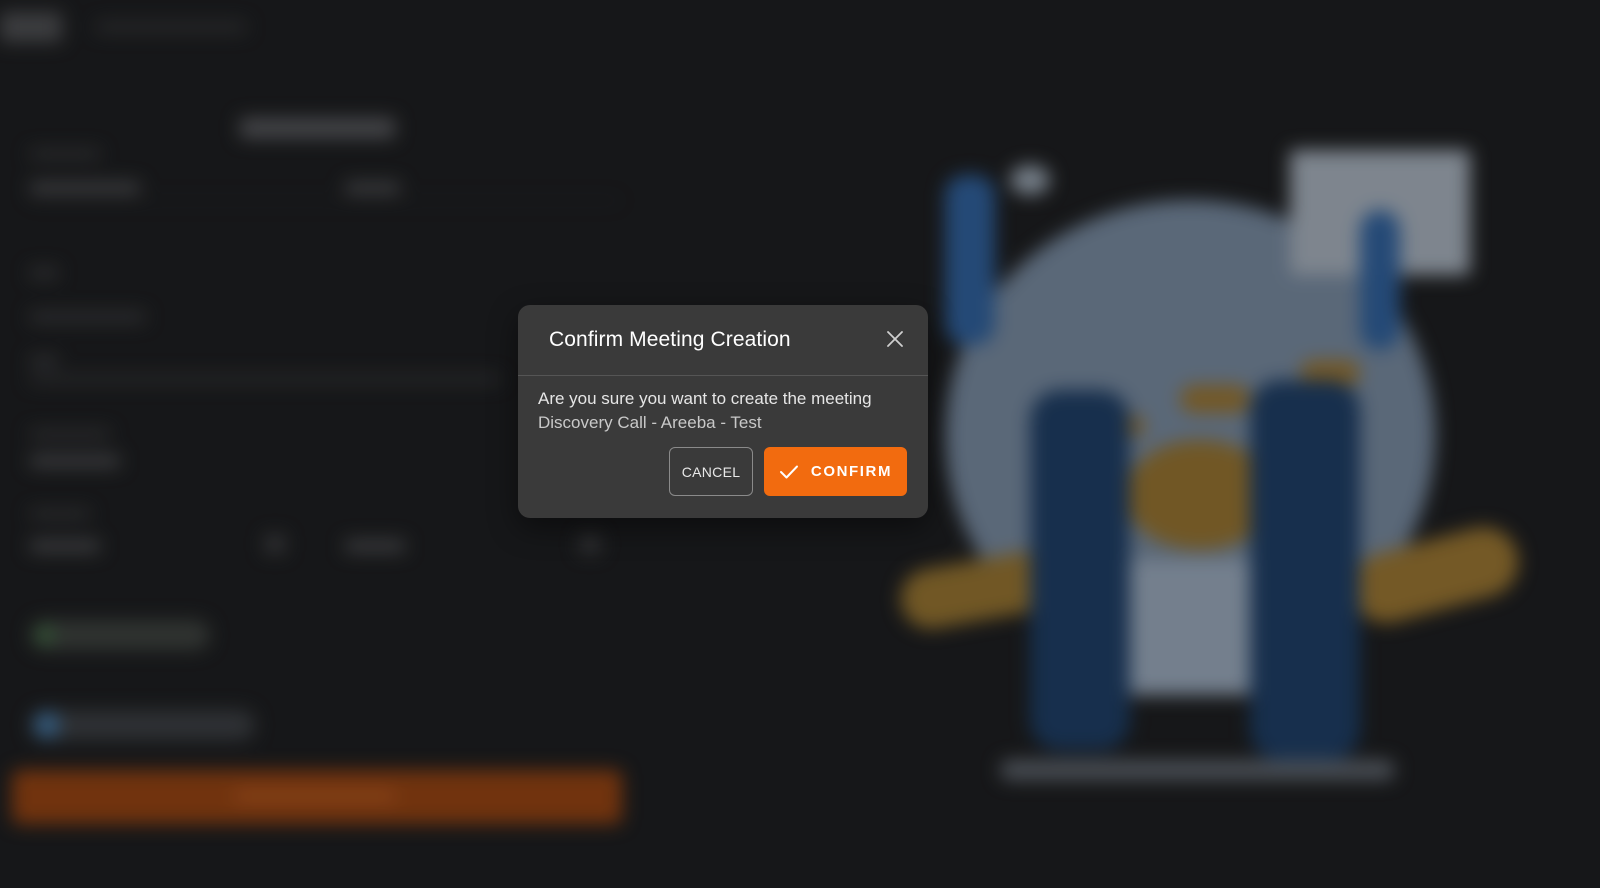 This screenshot has width=1600, height=888. I want to click on close-icon, so click(895, 339).